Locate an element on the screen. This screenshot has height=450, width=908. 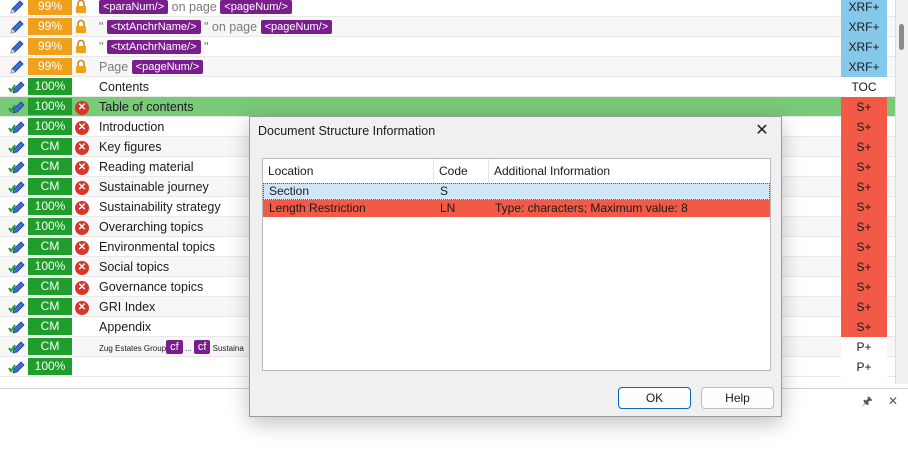
segment-row: 99% " <txtAnchrName/> " XRF+ is located at coordinates (447, 47).